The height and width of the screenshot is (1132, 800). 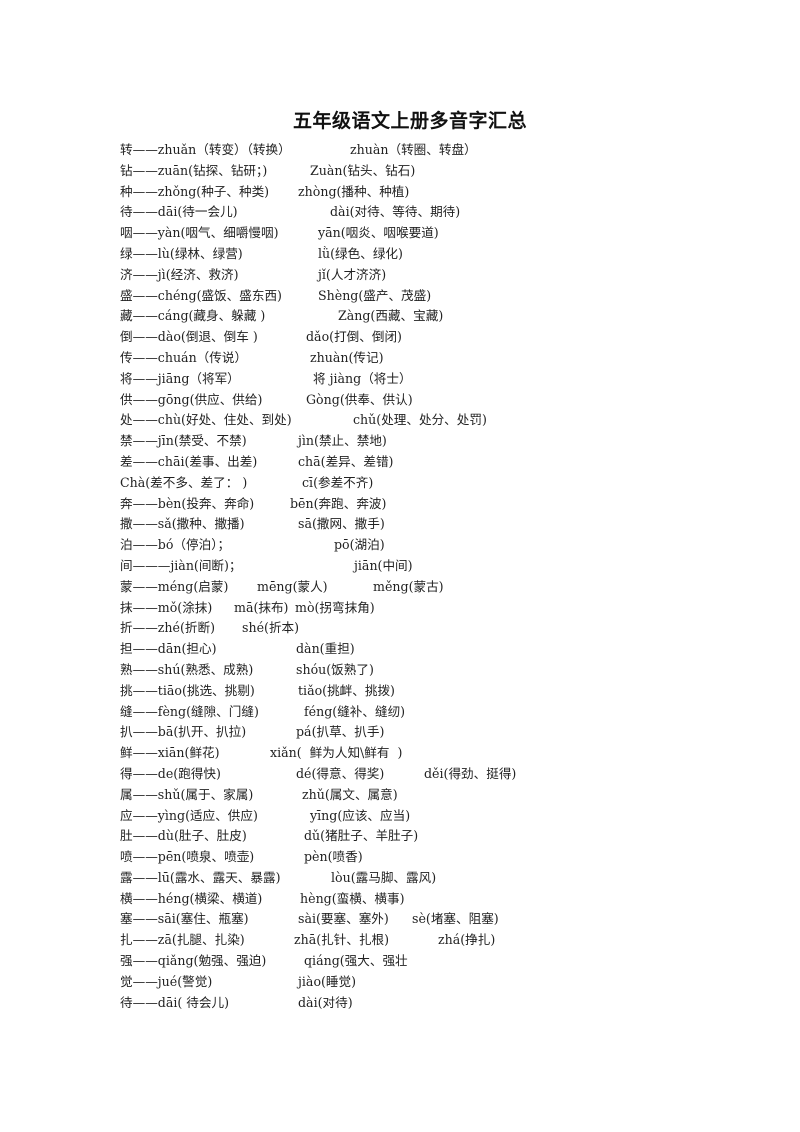 What do you see at coordinates (184, 919) in the screenshot?
I see `entry-primary-reading: 塞——sāi(塞住、瓶塞)` at bounding box center [184, 919].